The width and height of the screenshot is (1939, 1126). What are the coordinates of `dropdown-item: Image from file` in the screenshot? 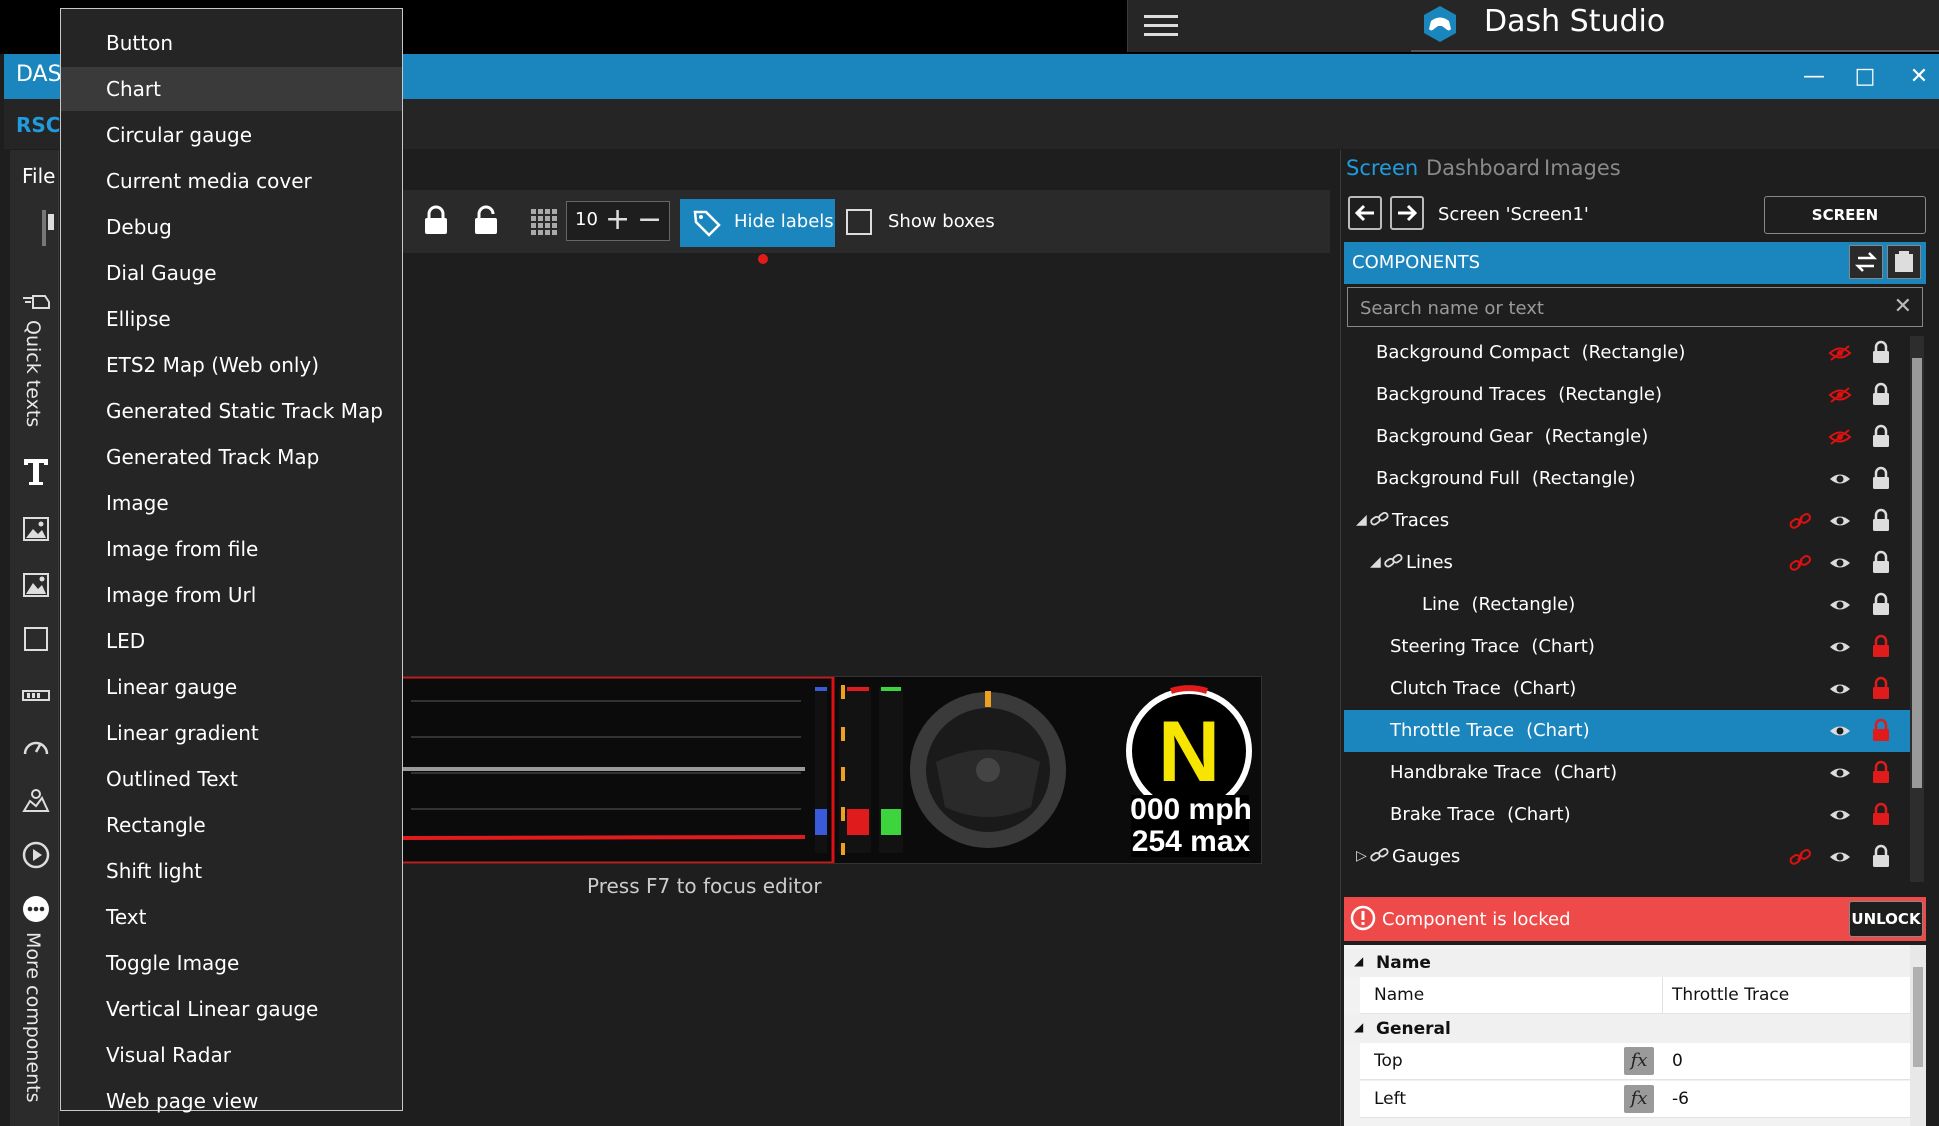 It's located at (231, 549).